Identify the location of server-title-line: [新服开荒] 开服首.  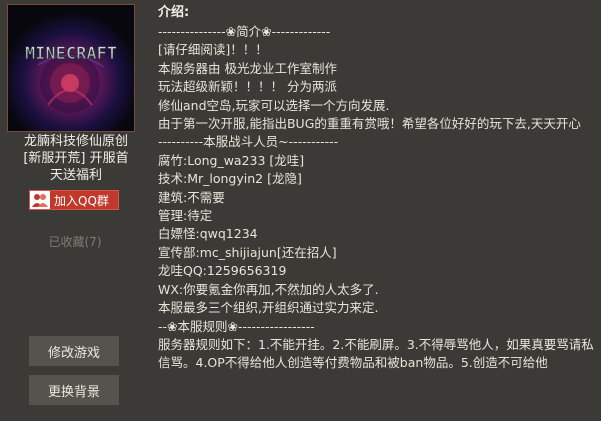
(76, 158).